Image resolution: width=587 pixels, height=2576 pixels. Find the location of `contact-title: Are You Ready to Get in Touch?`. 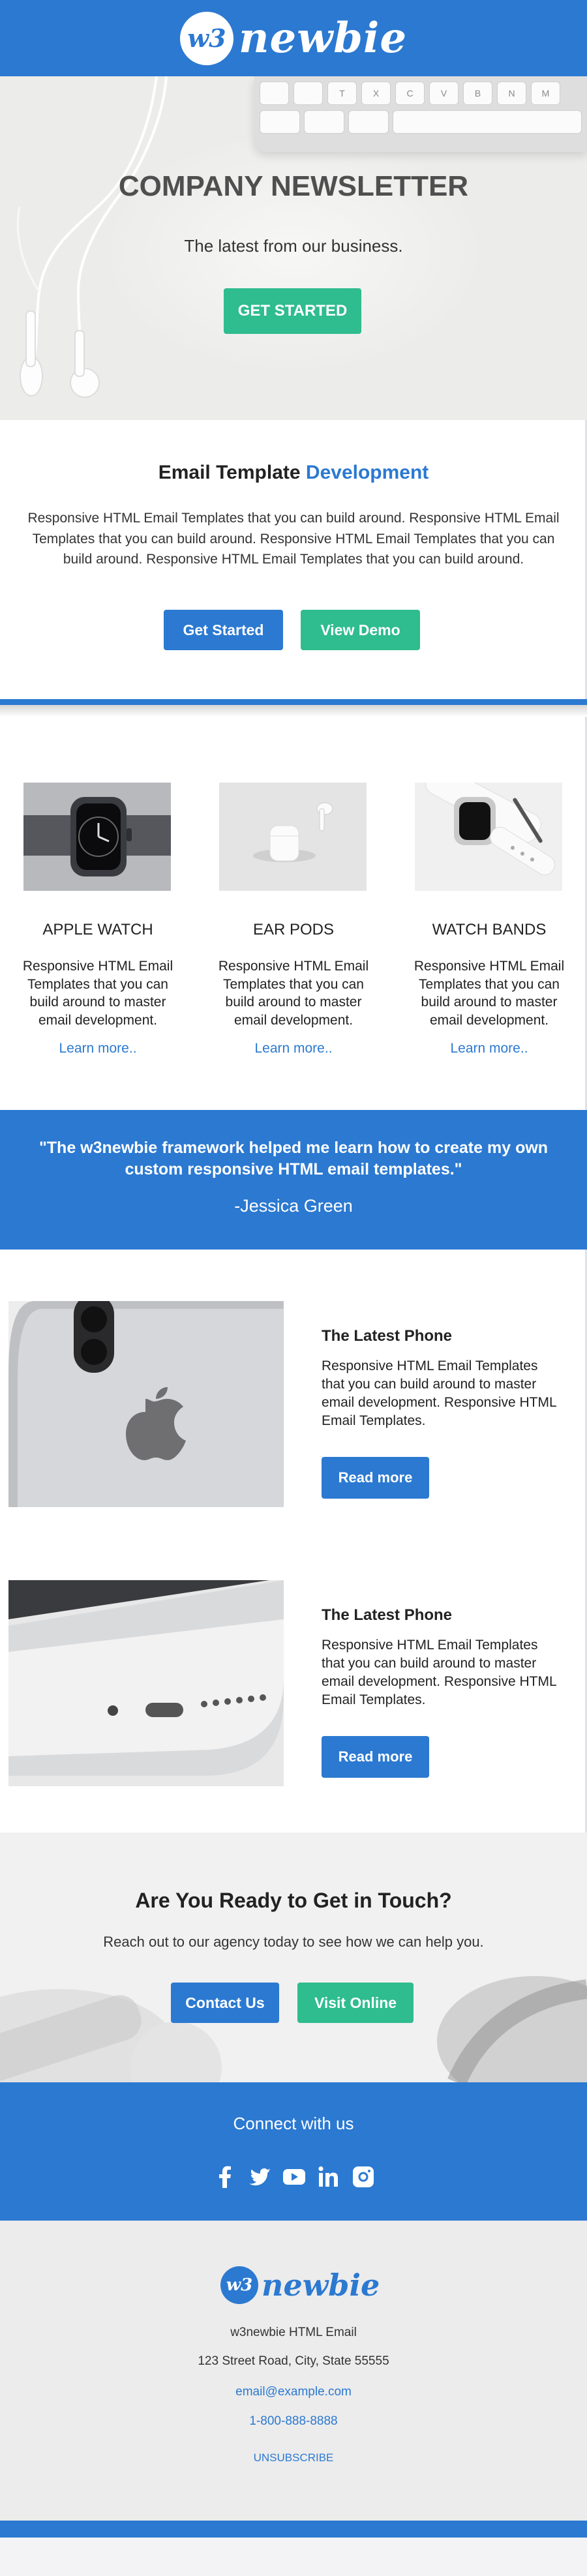

contact-title: Are You Ready to Get in Touch? is located at coordinates (293, 1900).